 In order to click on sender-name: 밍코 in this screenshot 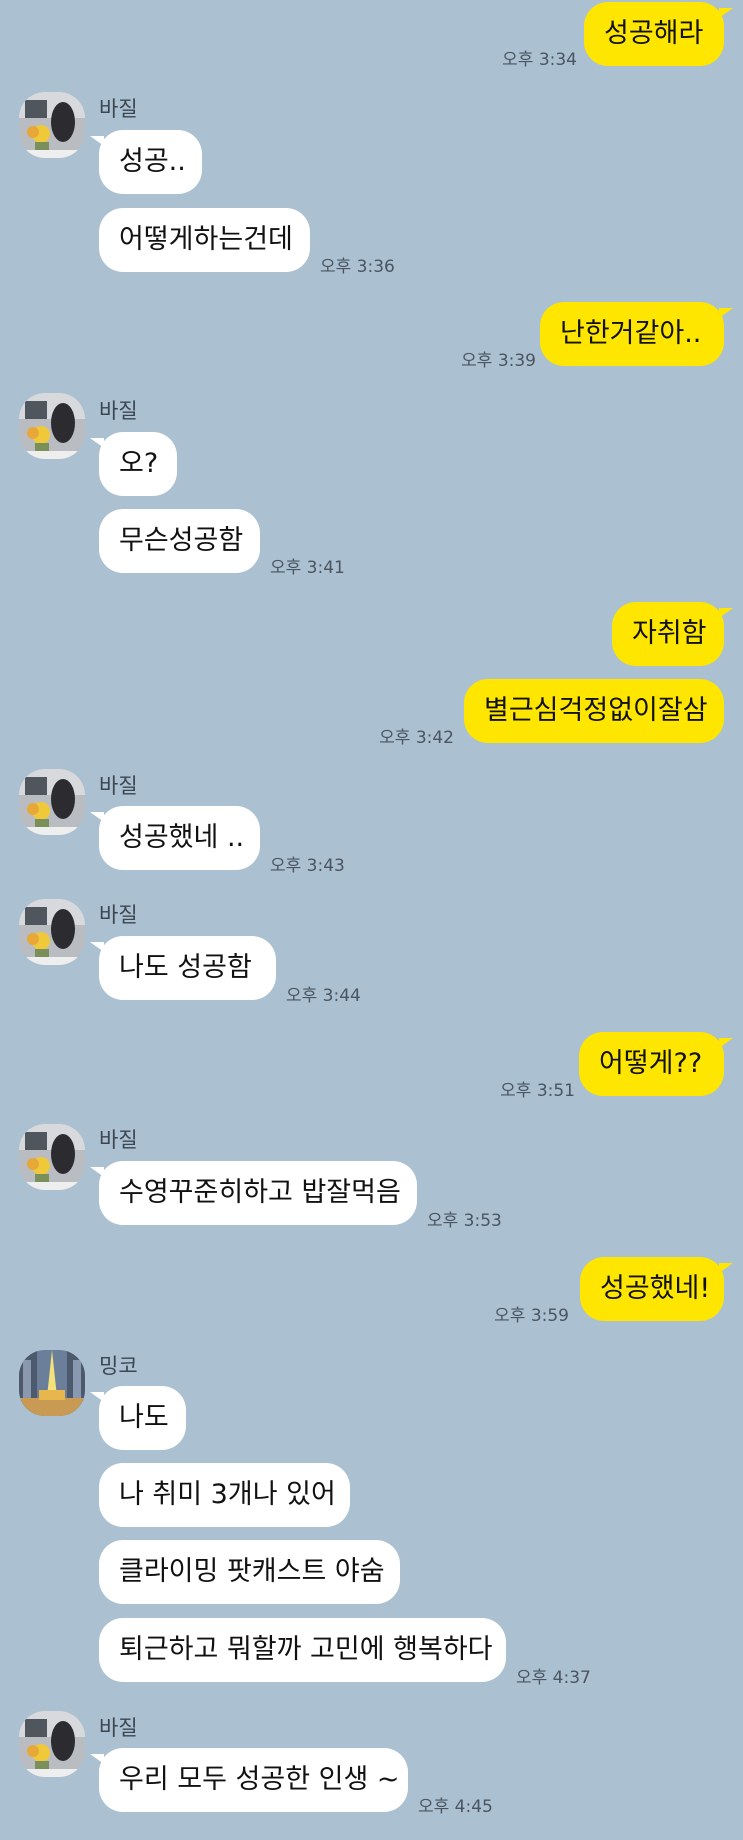, I will do `click(118, 1366)`.